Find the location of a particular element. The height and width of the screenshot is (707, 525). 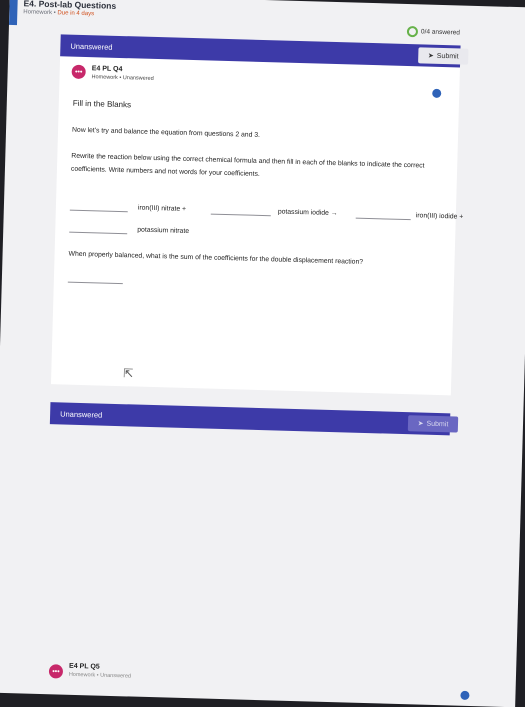

next-question-status-bar: Unanswered ➤ Submit is located at coordinates (254, 419).